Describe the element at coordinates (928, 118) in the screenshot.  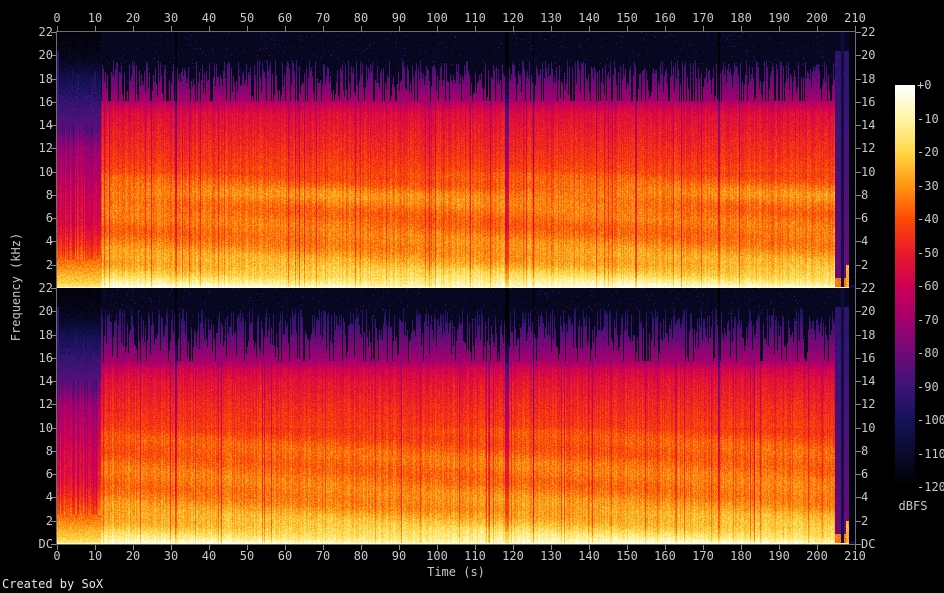
I see `colorbar-tick-label: -10` at that location.